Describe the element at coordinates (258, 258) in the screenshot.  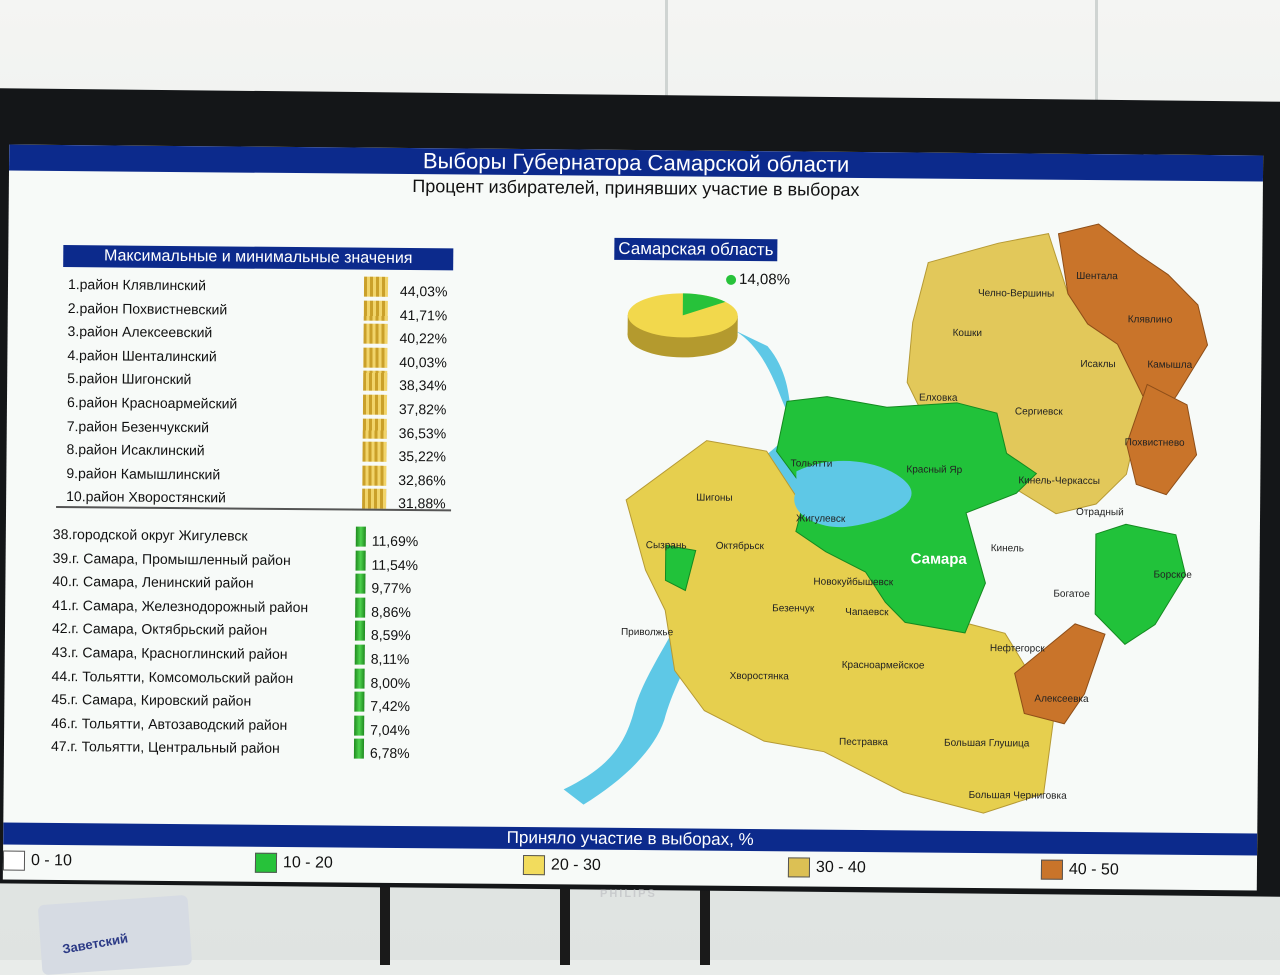
I see `minmax-header: Максимальные и минимальные значения` at that location.